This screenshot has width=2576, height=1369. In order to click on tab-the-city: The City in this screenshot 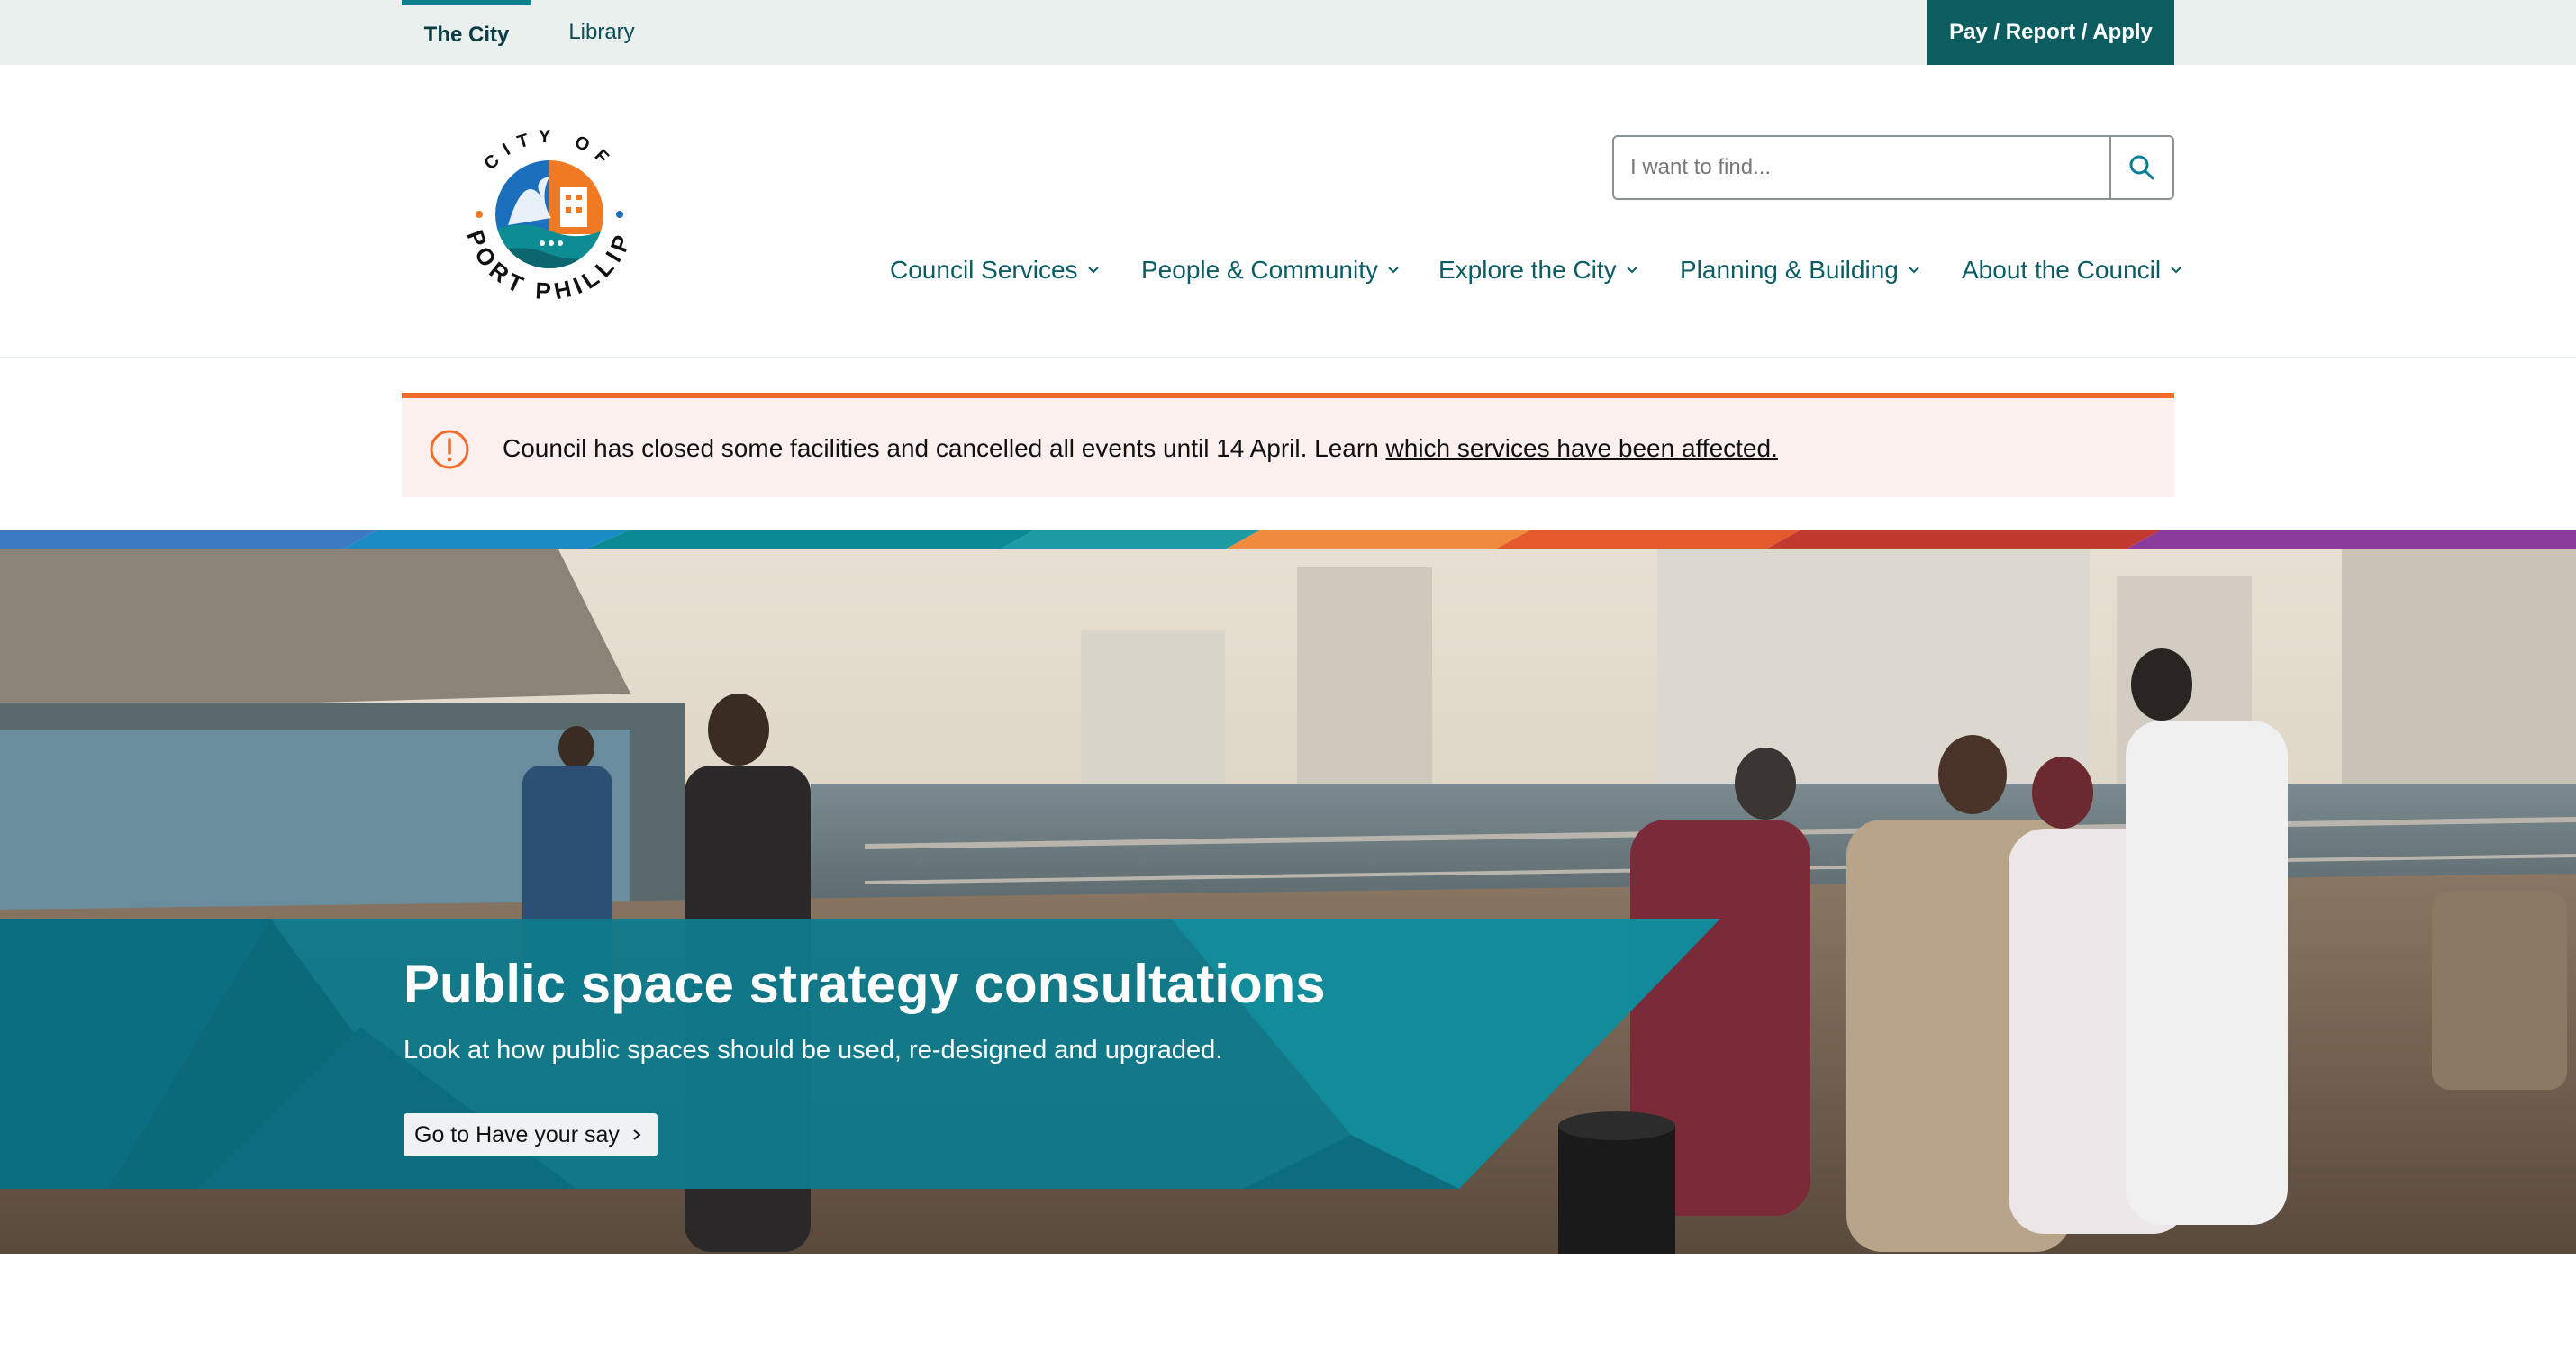, I will do `click(466, 32)`.